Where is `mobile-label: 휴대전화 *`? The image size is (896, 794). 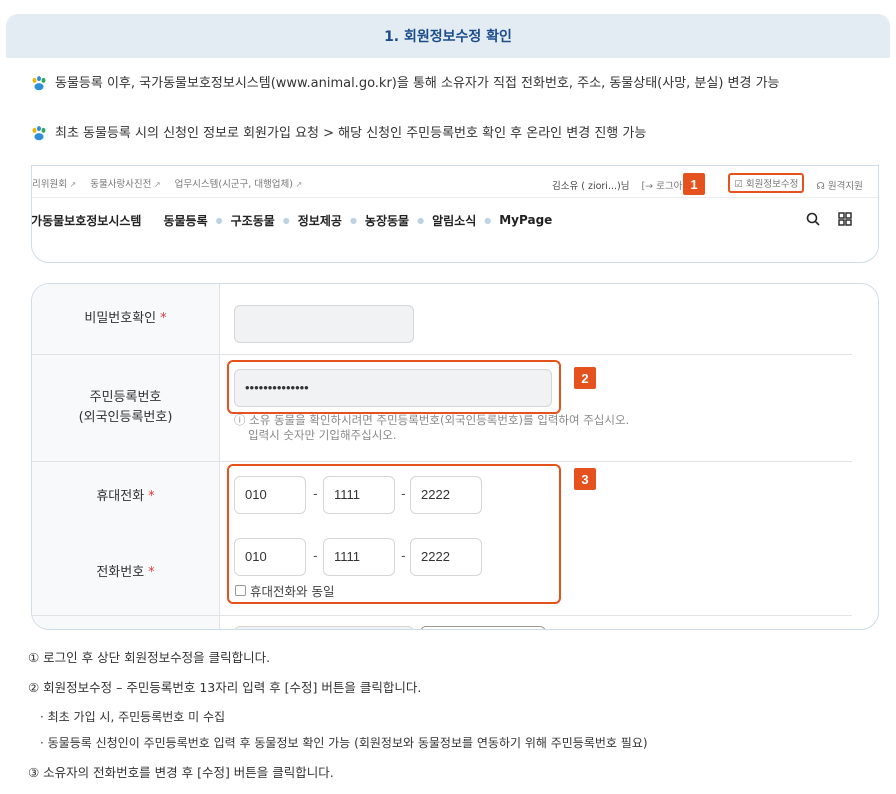
mobile-label: 휴대전화 * is located at coordinates (126, 496).